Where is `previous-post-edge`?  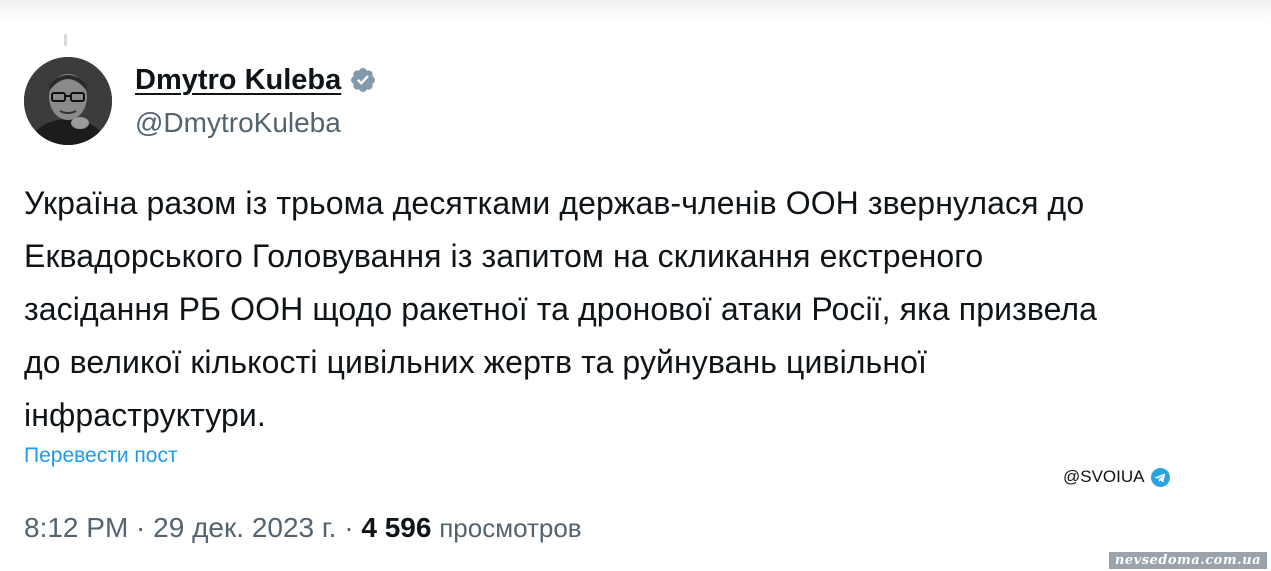 previous-post-edge is located at coordinates (635, 10).